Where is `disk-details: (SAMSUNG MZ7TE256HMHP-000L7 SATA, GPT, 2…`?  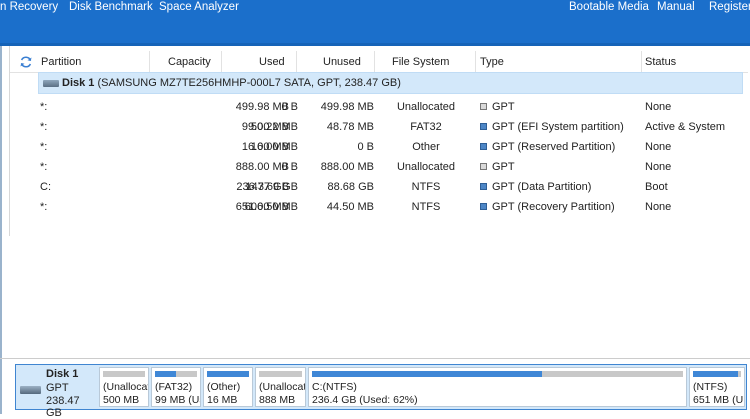 disk-details: (SAMSUNG MZ7TE256HMHP-000L7 SATA, GPT, 2… is located at coordinates (249, 83).